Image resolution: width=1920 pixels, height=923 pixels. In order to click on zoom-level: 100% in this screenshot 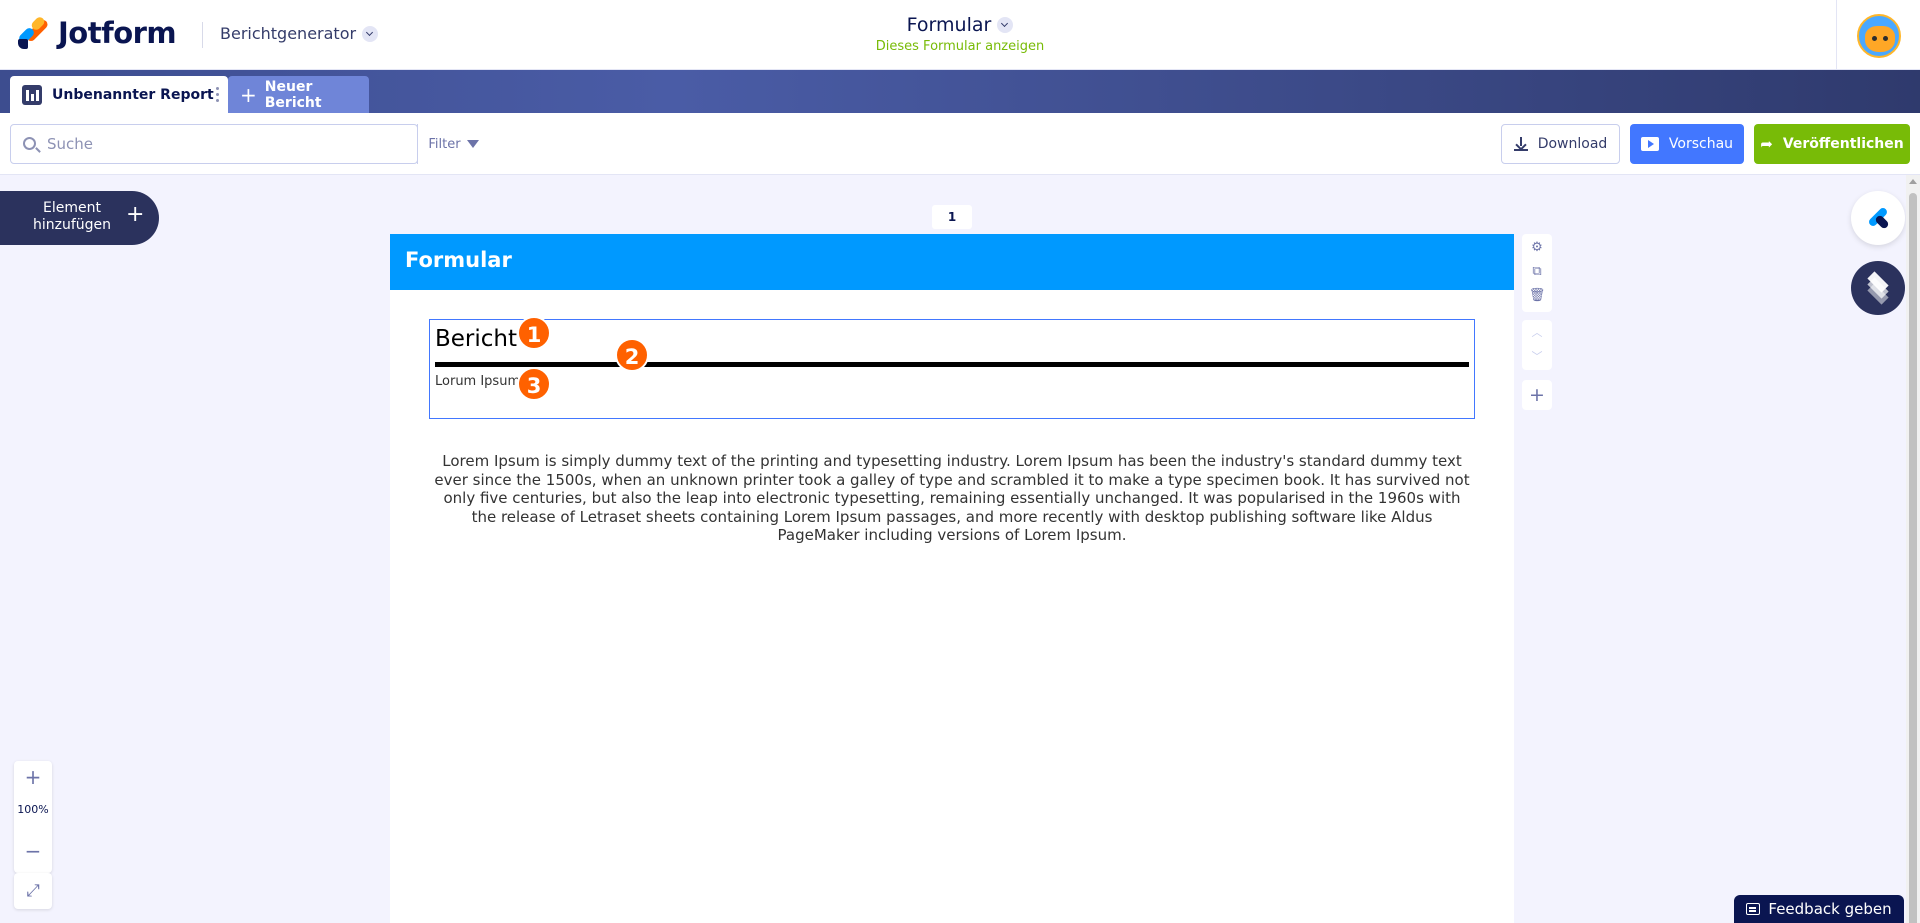, I will do `click(33, 809)`.